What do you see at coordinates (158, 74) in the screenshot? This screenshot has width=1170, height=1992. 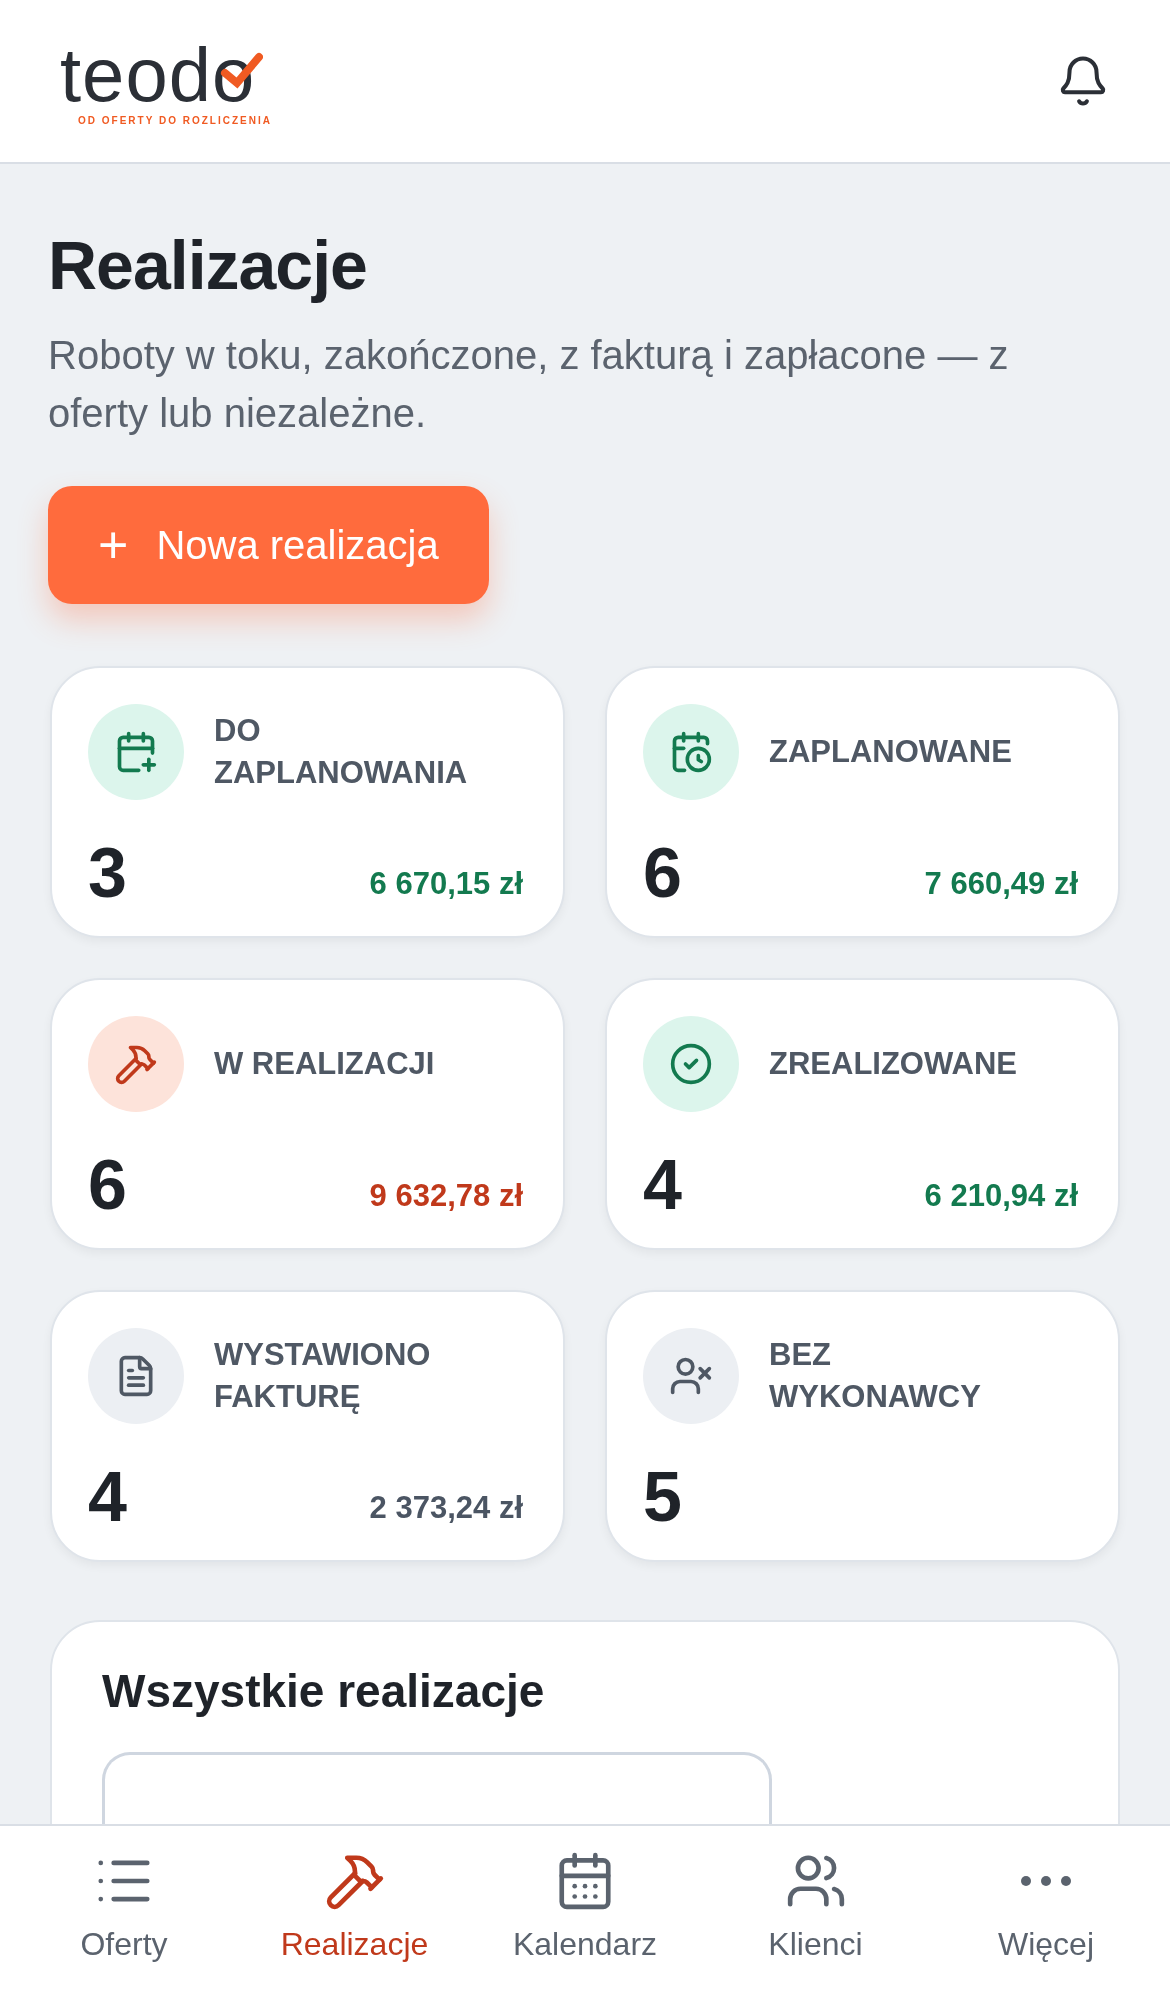 I see `logo: teodo` at bounding box center [158, 74].